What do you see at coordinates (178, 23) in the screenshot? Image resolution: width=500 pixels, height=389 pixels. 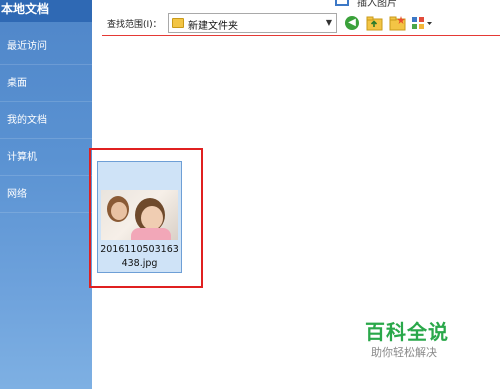 I see `folder-icon` at bounding box center [178, 23].